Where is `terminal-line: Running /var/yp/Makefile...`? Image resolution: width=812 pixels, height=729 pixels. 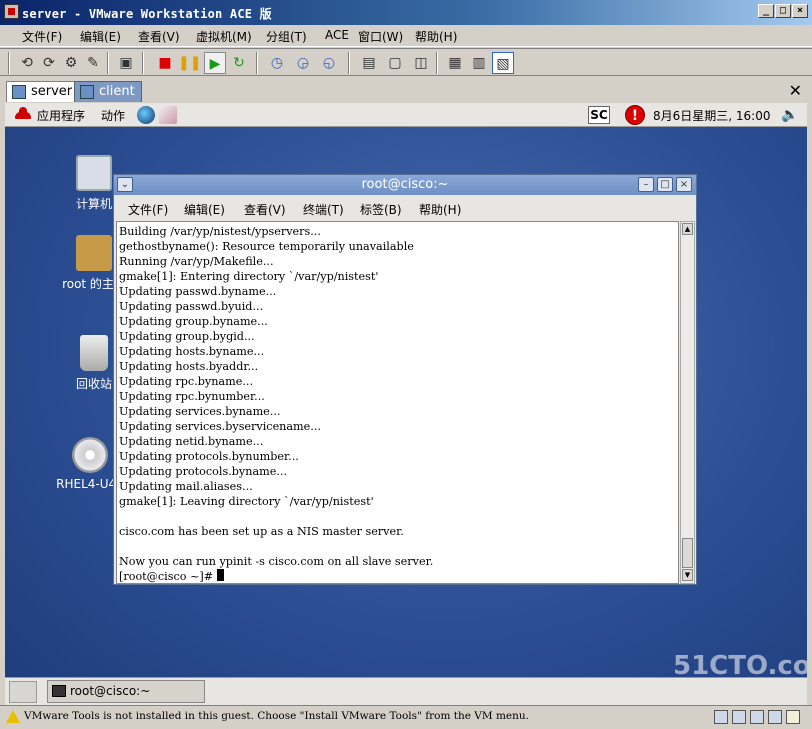 terminal-line: Running /var/yp/Makefile... is located at coordinates (196, 261).